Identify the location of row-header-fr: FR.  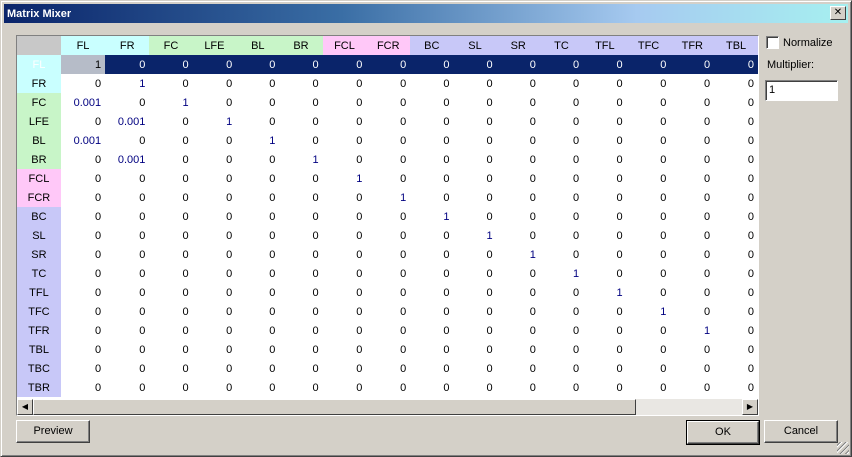
(39, 83).